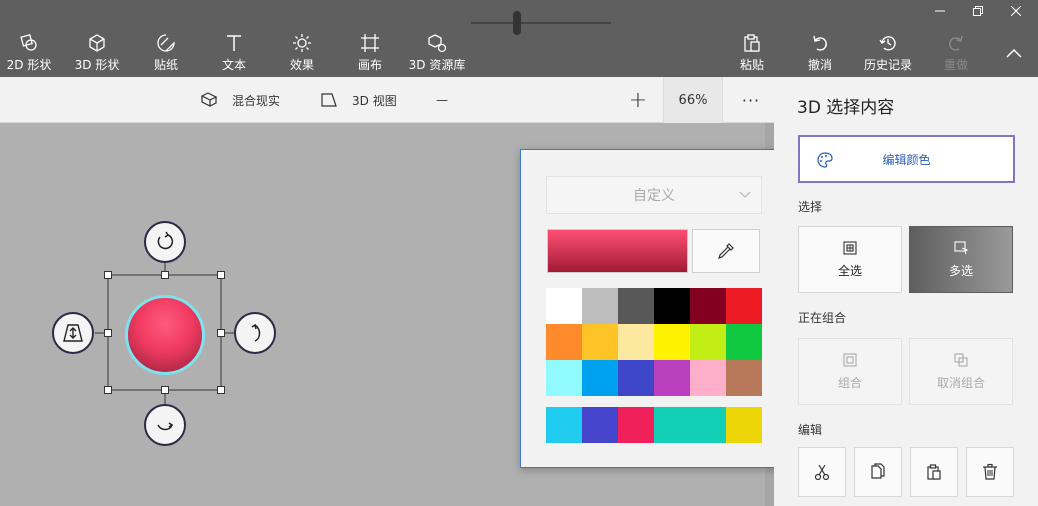  I want to click on redo-button: 重做, so click(956, 54).